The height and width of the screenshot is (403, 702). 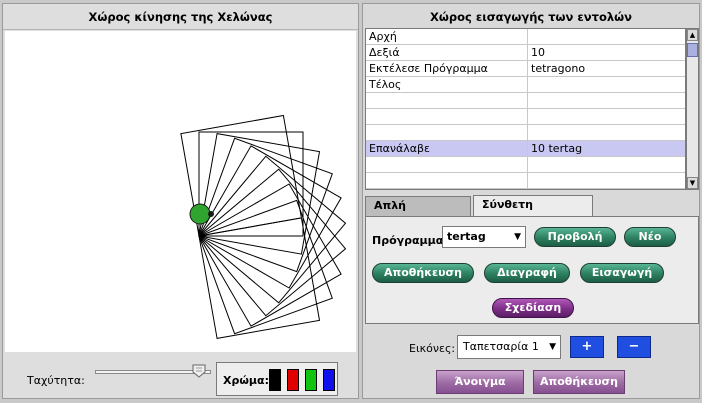 What do you see at coordinates (587, 347) in the screenshot?
I see `add-image-button: +` at bounding box center [587, 347].